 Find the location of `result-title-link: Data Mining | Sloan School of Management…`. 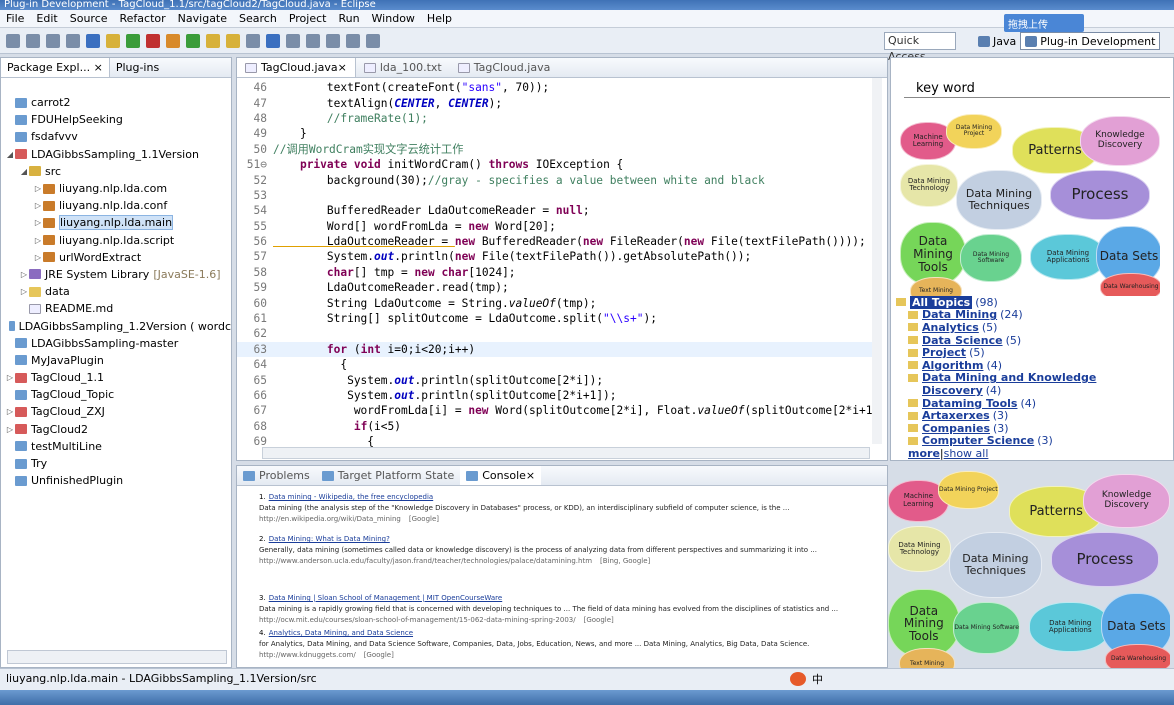

result-title-link: Data Mining | Sloan School of Management… is located at coordinates (386, 598).